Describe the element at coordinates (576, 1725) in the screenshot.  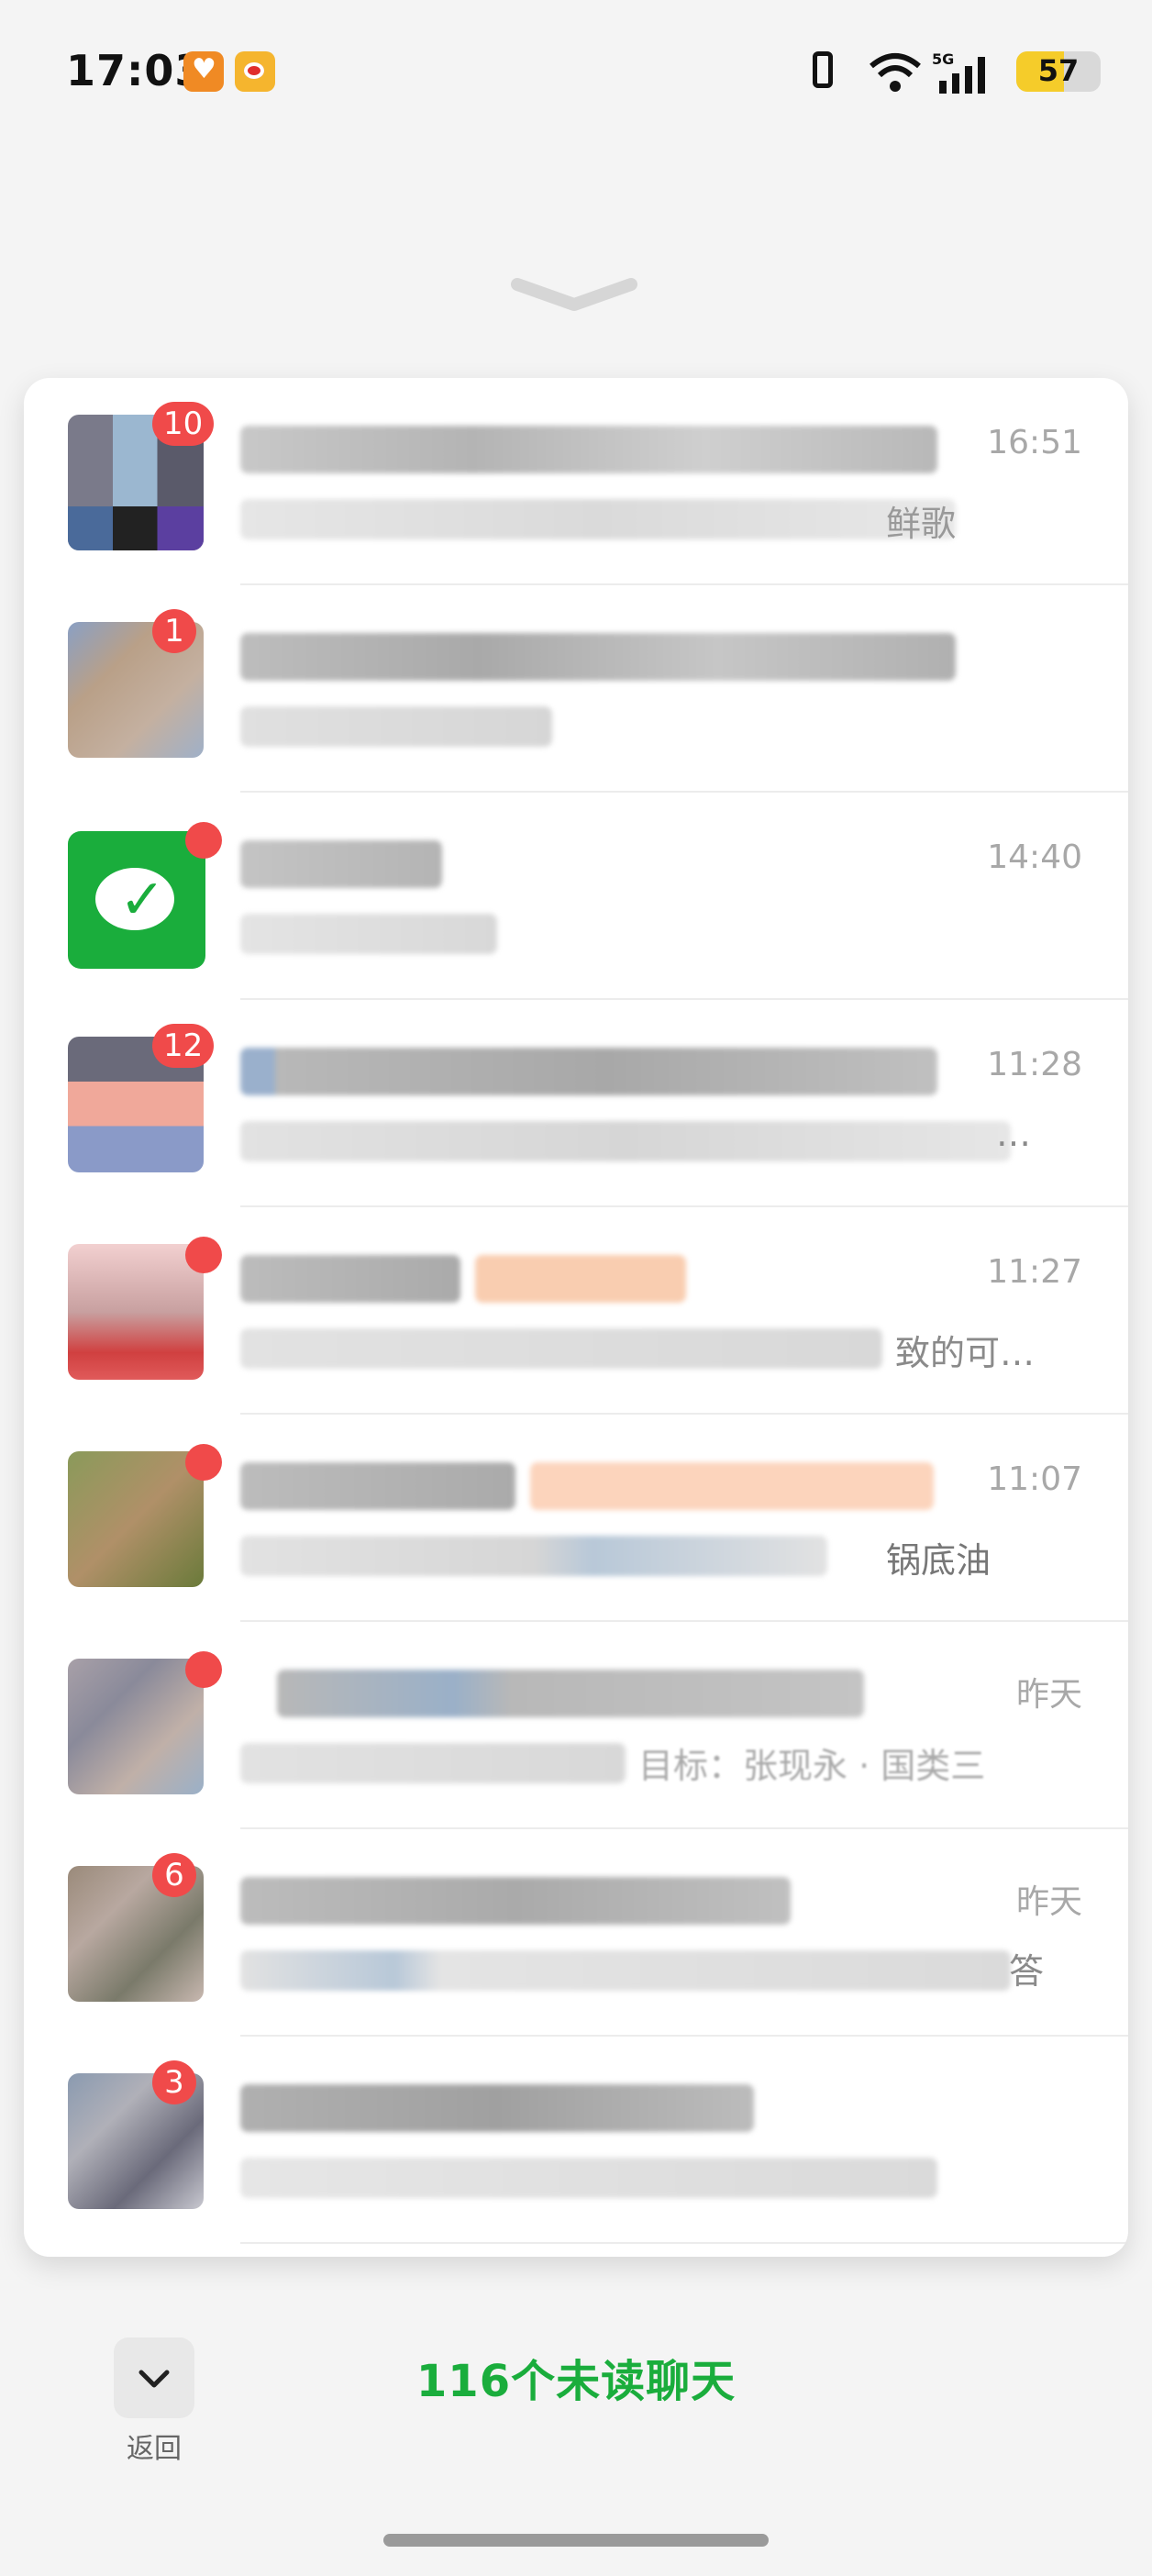
I see `chat-row: 昨天 目标：张现永 · 国类三` at that location.